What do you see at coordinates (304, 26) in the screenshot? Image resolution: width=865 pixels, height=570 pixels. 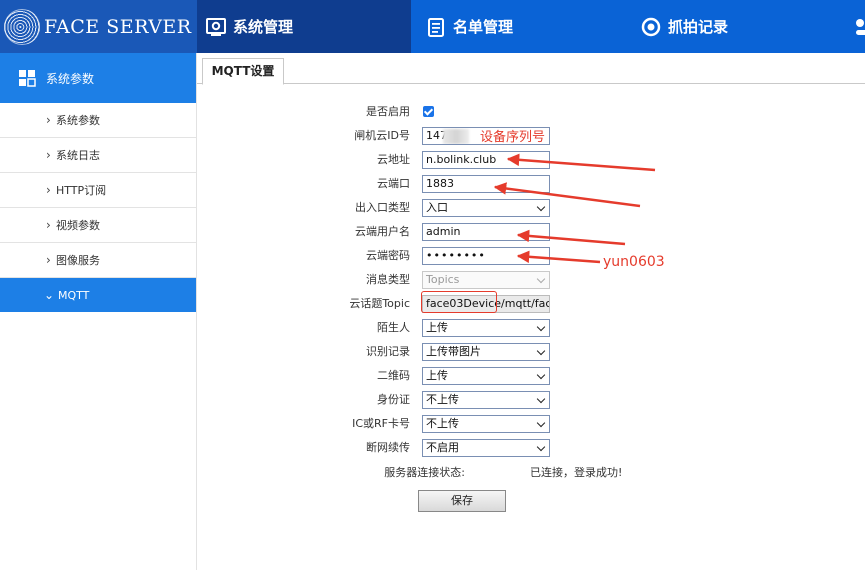 I see `nav-tab-system-management: 系统管理` at bounding box center [304, 26].